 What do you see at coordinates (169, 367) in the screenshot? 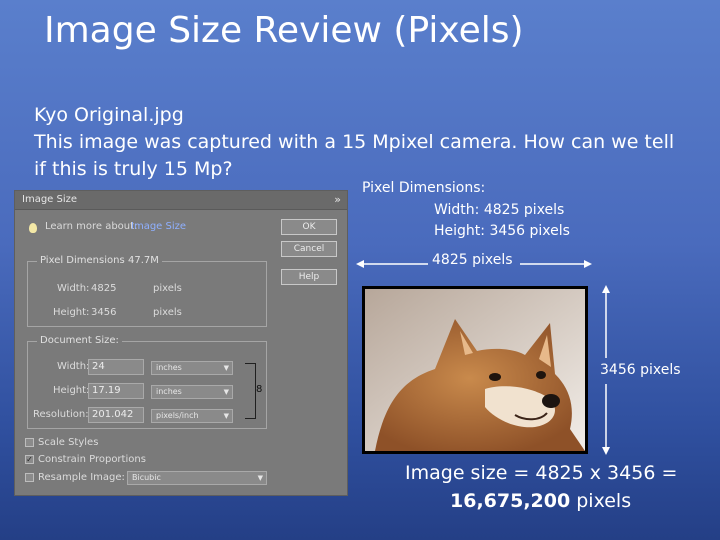
I see `doc-width-unit: inches` at bounding box center [169, 367].